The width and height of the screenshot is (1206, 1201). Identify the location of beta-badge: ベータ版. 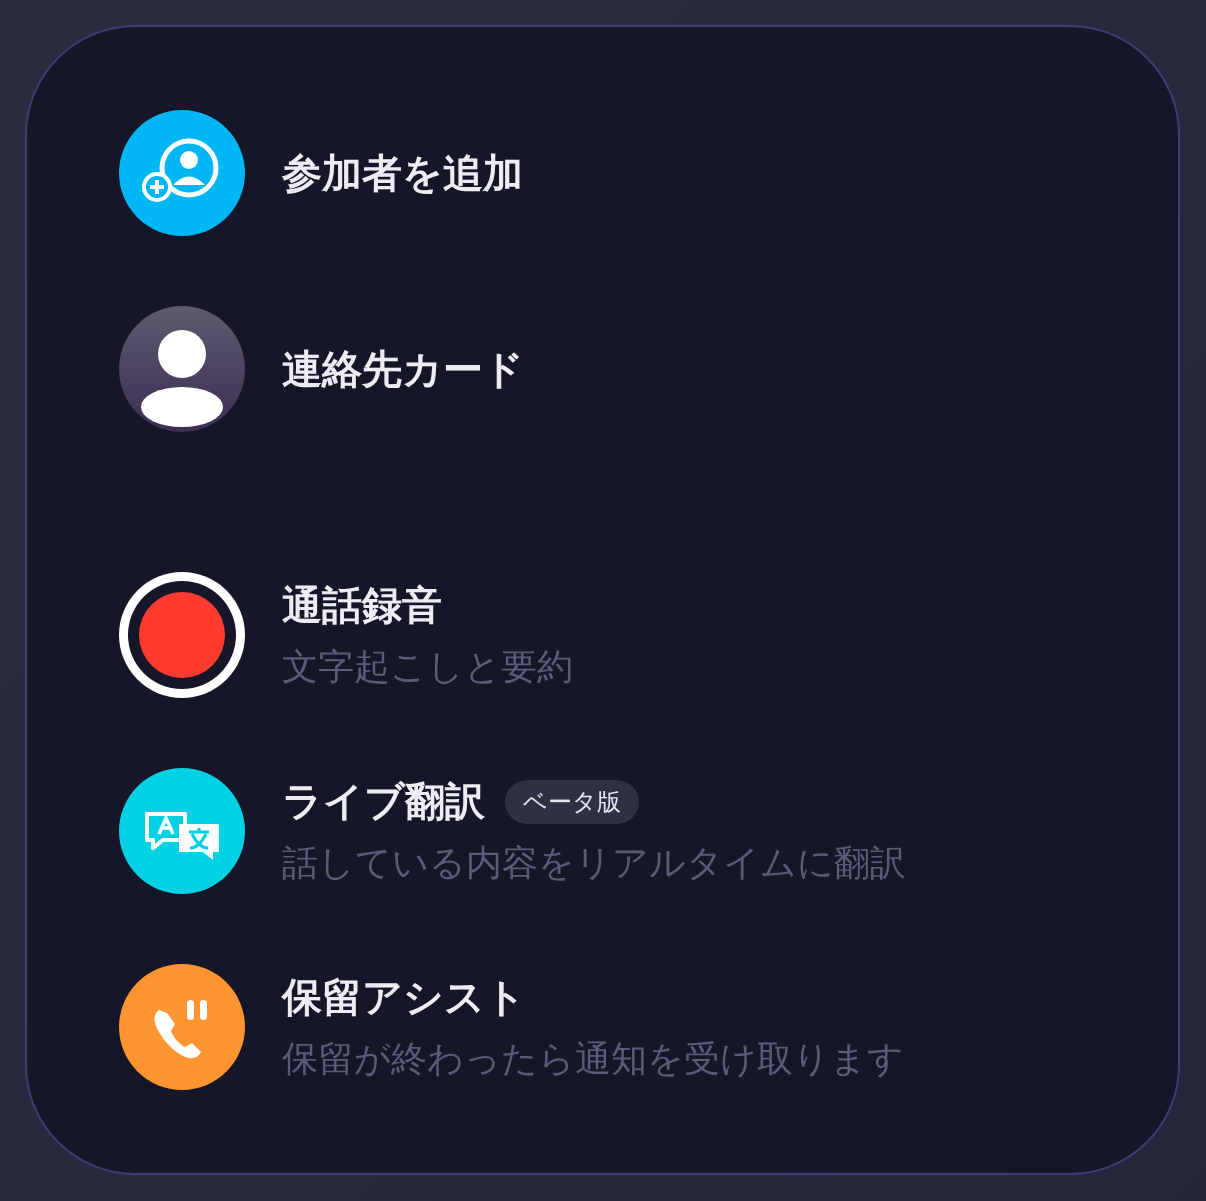
(572, 801).